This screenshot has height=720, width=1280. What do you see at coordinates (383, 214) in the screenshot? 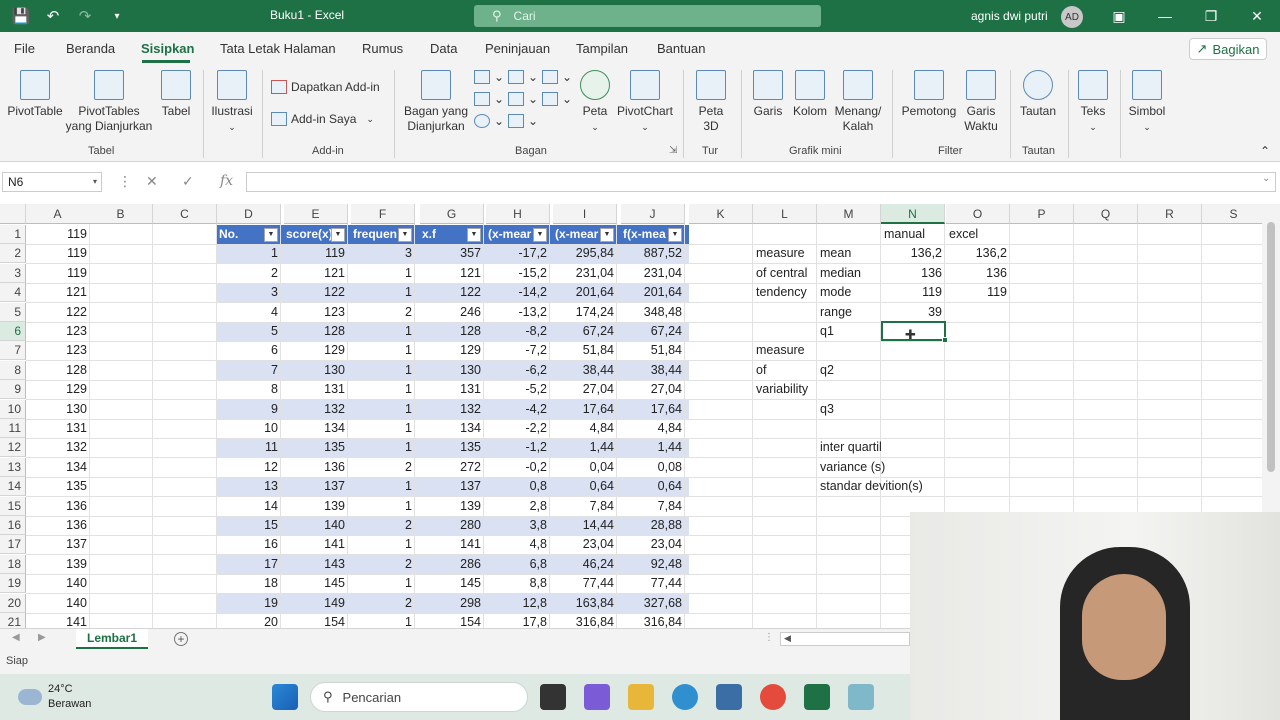
I see `column-header-f: F` at bounding box center [383, 214].